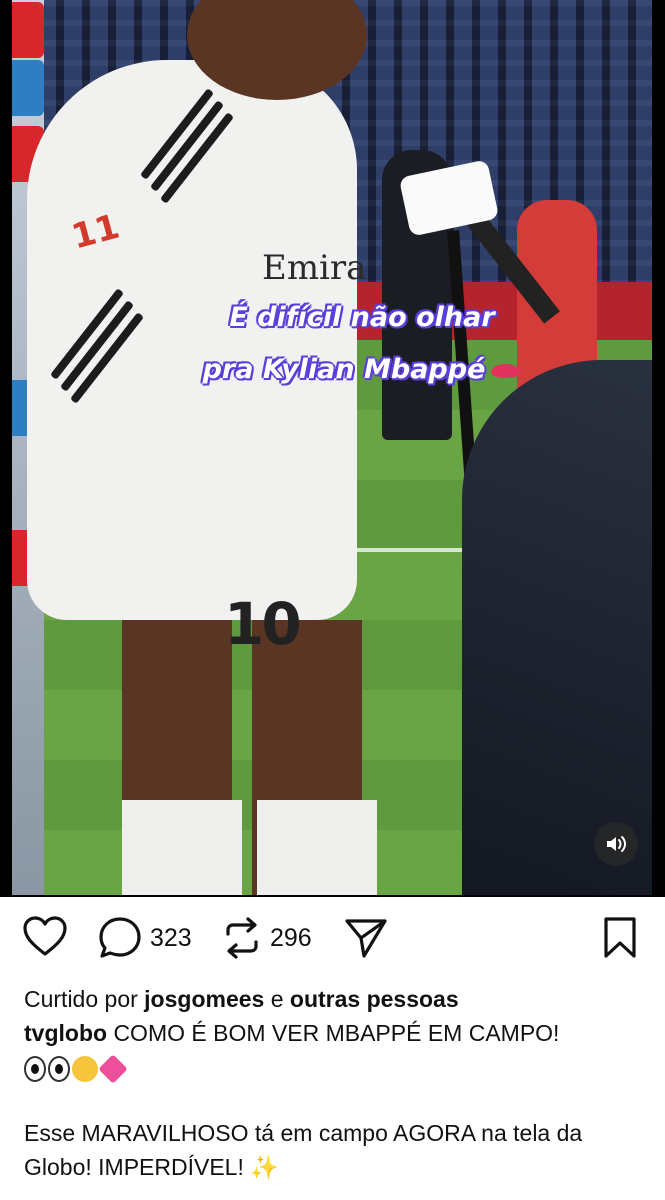 This screenshot has height=1200, width=665. Describe the element at coordinates (204, 999) in the screenshot. I see `liked-by-user-link: josgomees` at that location.